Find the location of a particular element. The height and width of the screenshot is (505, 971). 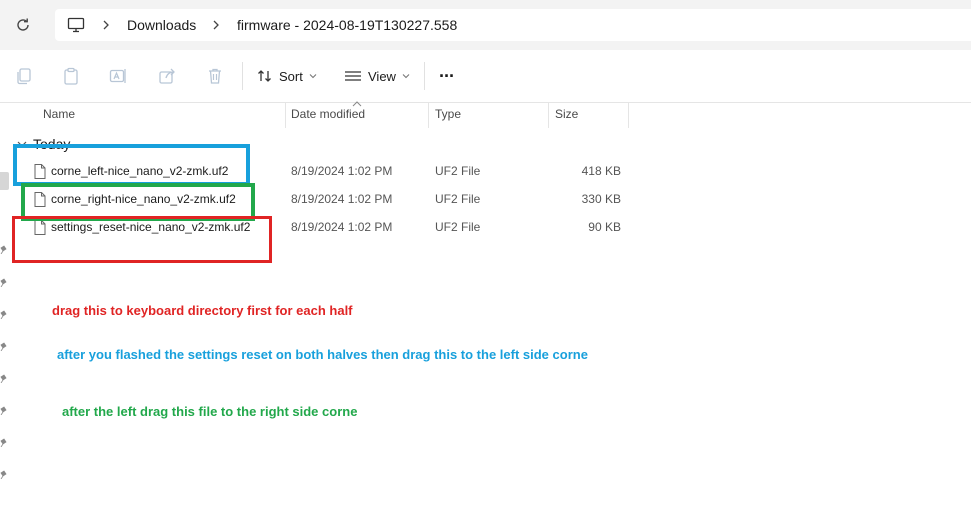

share-icon is located at coordinates (167, 76).